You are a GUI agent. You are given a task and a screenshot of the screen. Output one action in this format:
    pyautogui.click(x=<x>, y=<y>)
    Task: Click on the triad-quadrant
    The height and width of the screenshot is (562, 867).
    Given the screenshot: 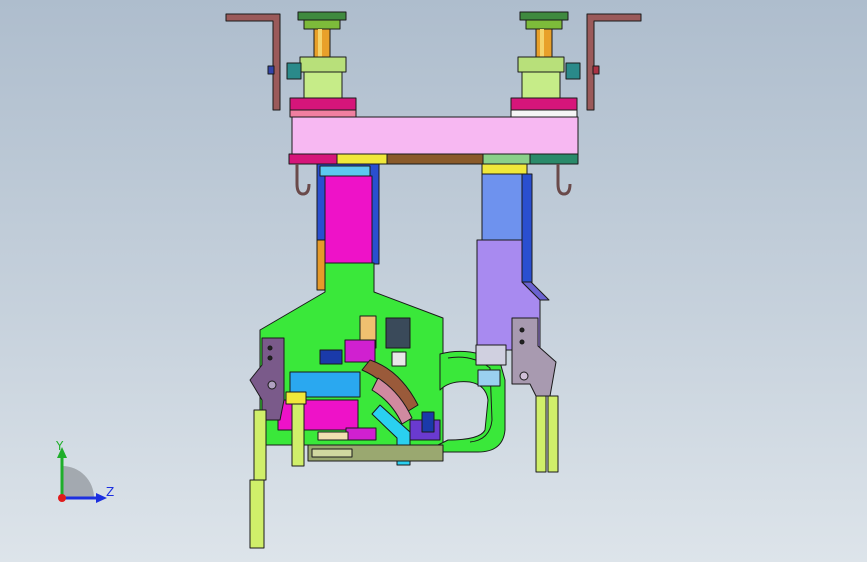 What is the action you would take?
    pyautogui.click(x=78, y=482)
    